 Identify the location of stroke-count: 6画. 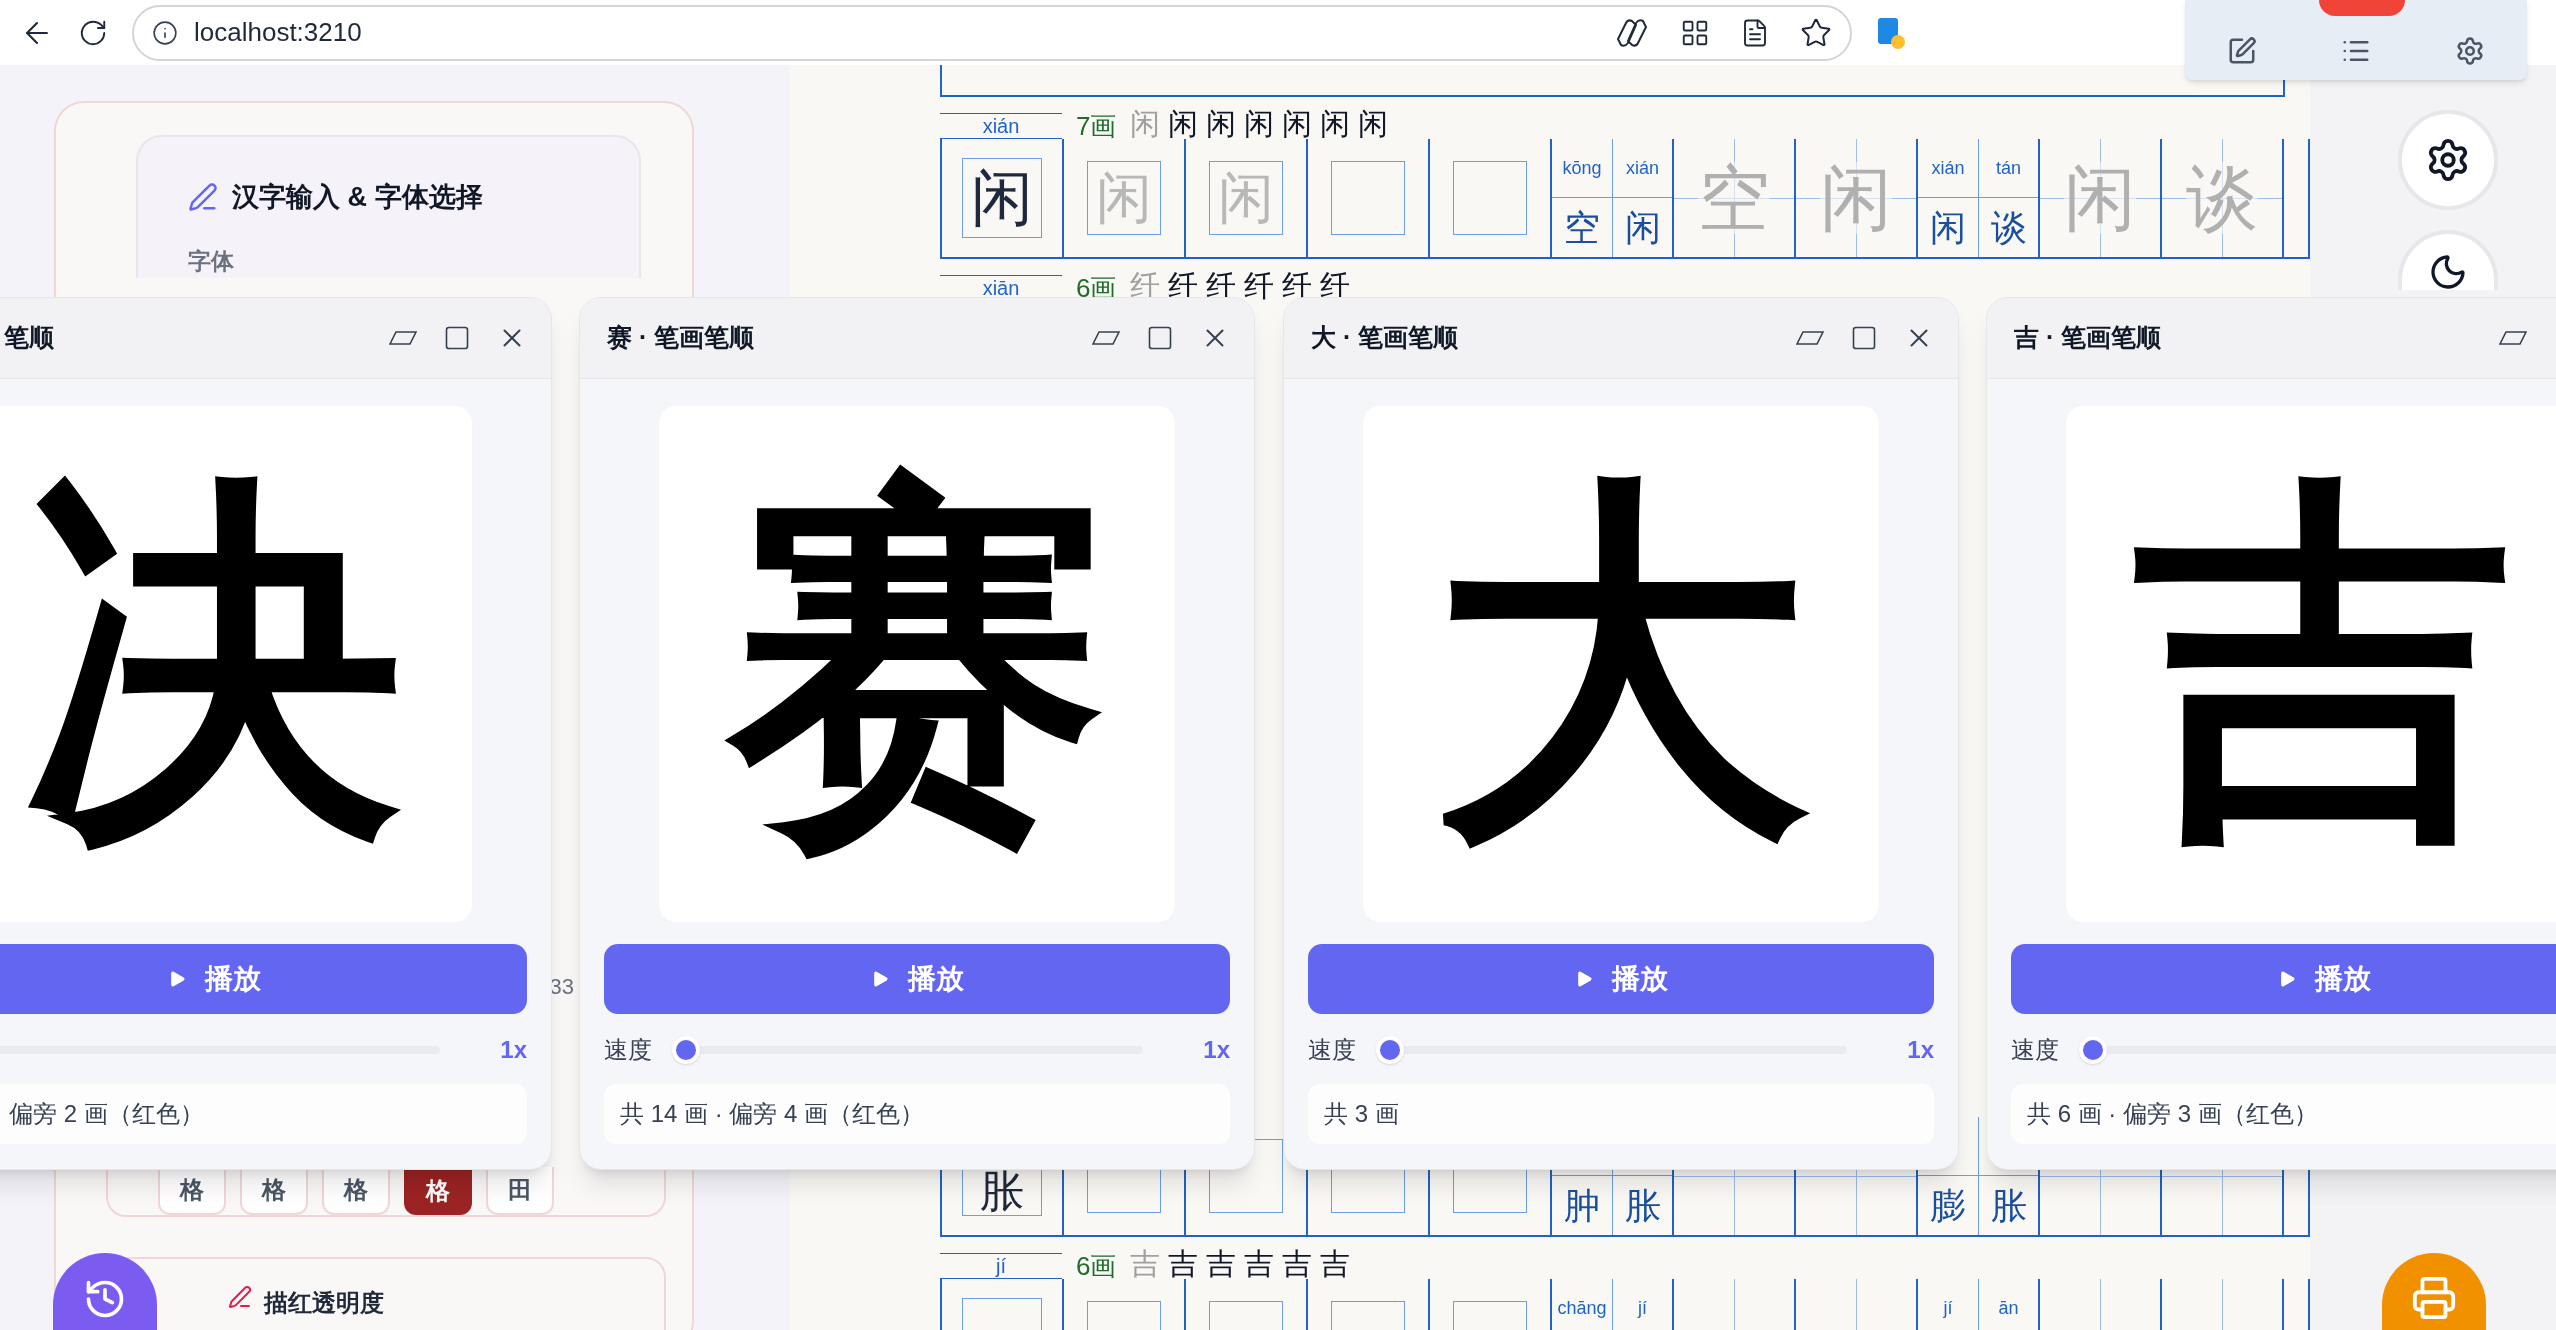
(1096, 1266).